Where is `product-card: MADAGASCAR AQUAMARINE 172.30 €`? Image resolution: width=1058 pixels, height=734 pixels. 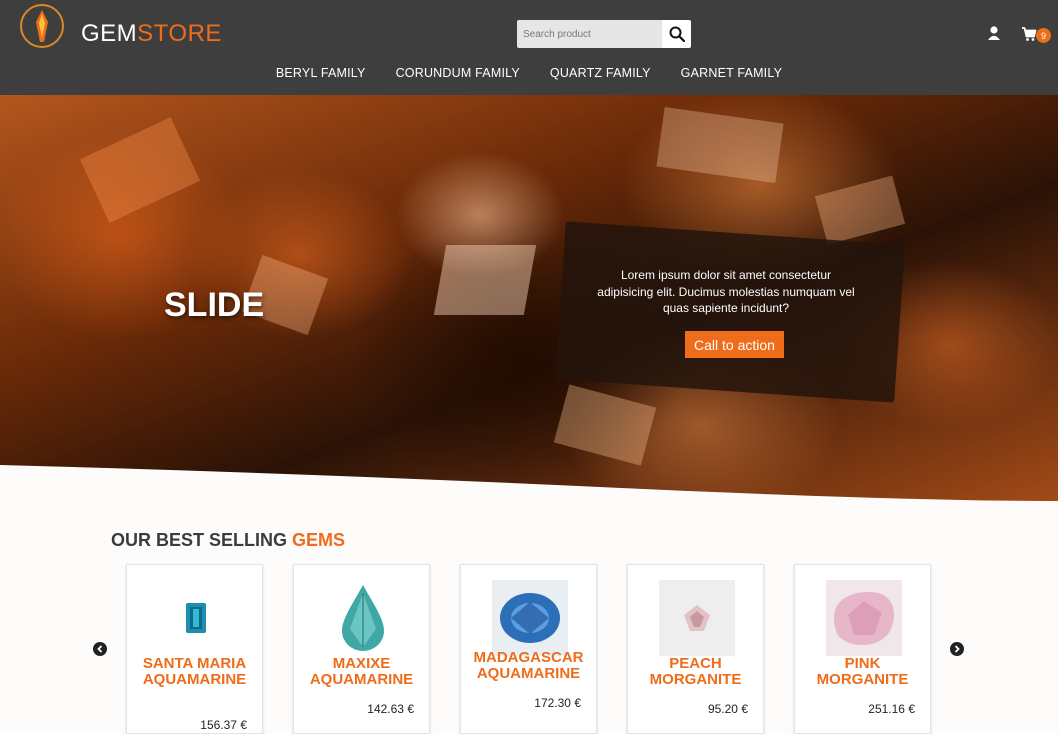
product-card: MADAGASCAR AQUAMARINE 172.30 € is located at coordinates (528, 649).